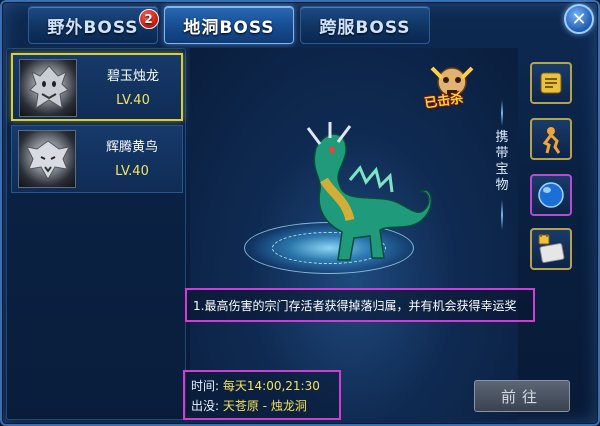 Image resolution: width=600 pixels, height=426 pixels. What do you see at coordinates (97, 87) in the screenshot?
I see `boss-list-item: 碧玉烛龙 LV.40` at bounding box center [97, 87].